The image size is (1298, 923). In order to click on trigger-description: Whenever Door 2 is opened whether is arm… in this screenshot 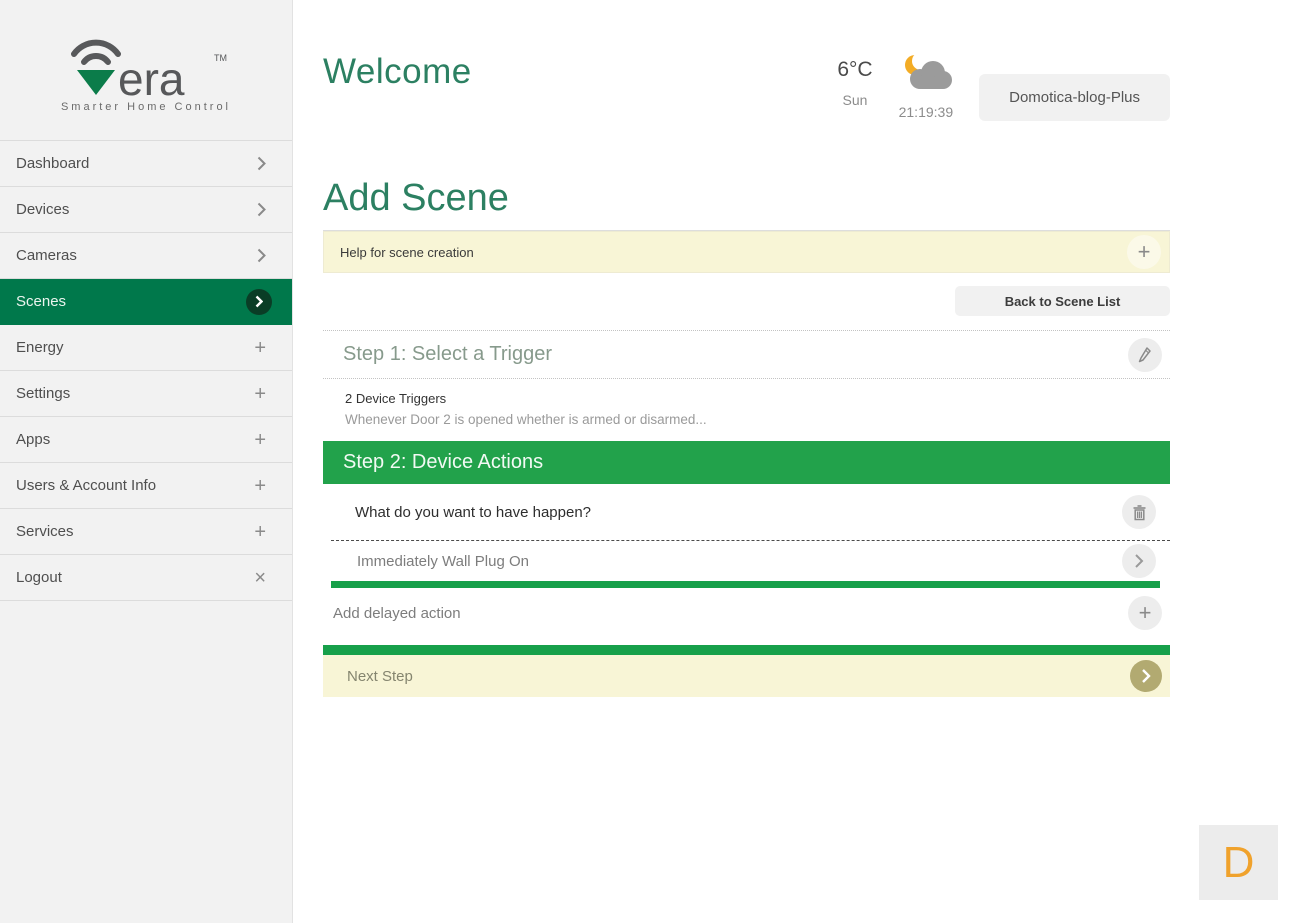, I will do `click(526, 419)`.